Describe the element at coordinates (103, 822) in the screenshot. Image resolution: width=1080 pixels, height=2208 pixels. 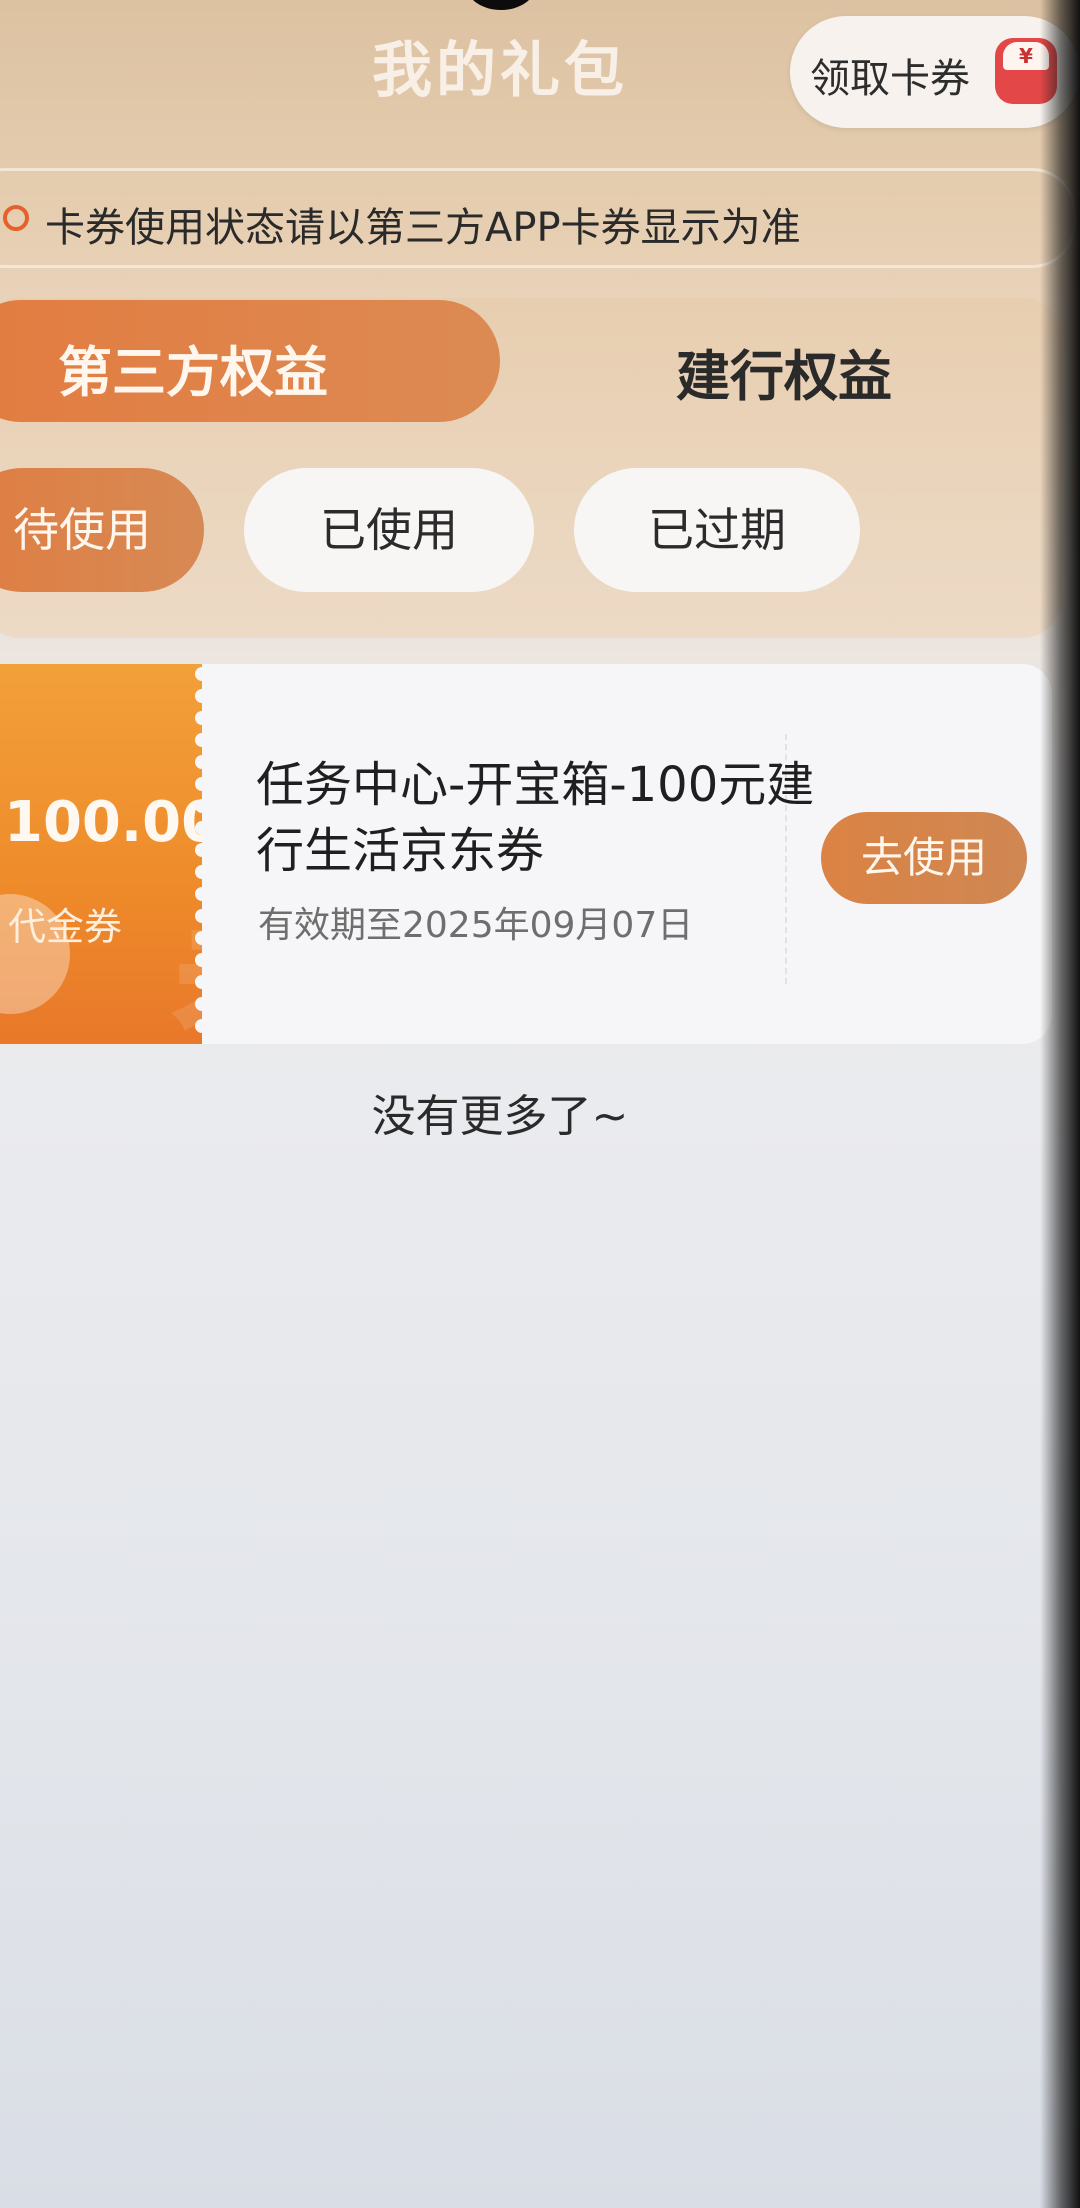
I see `coupon-amount: 100.00` at that location.